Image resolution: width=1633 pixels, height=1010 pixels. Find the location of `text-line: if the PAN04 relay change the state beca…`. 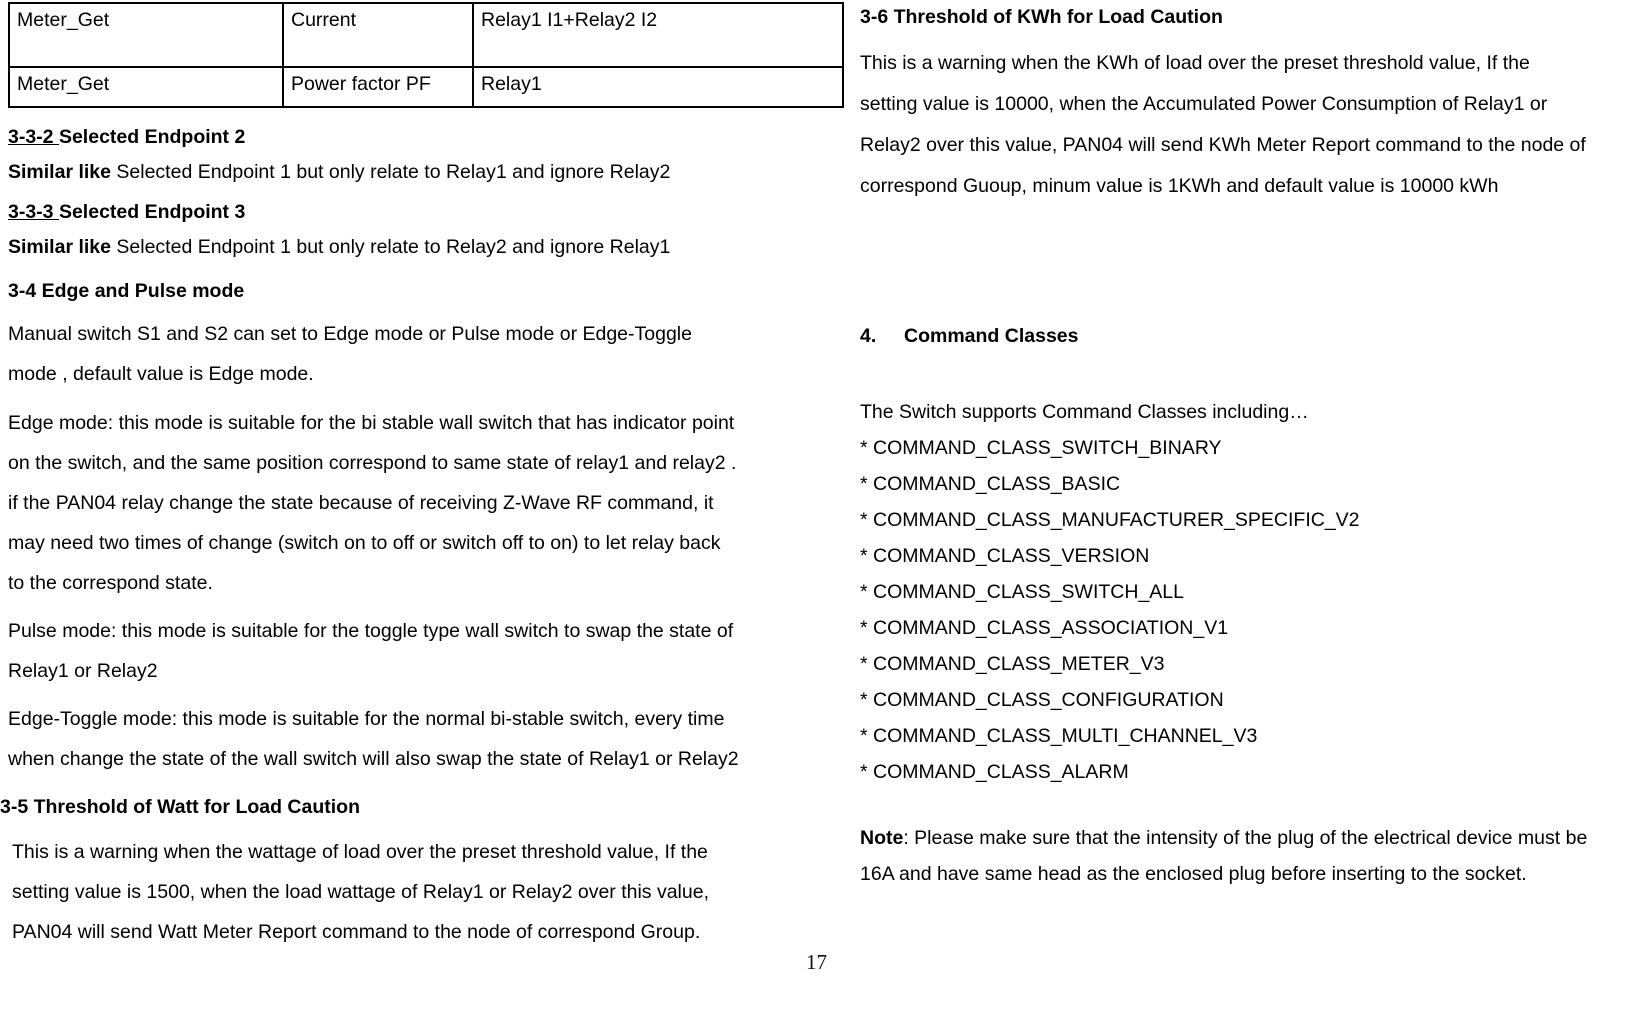

text-line: if the PAN04 relay change the state beca… is located at coordinates (361, 503).